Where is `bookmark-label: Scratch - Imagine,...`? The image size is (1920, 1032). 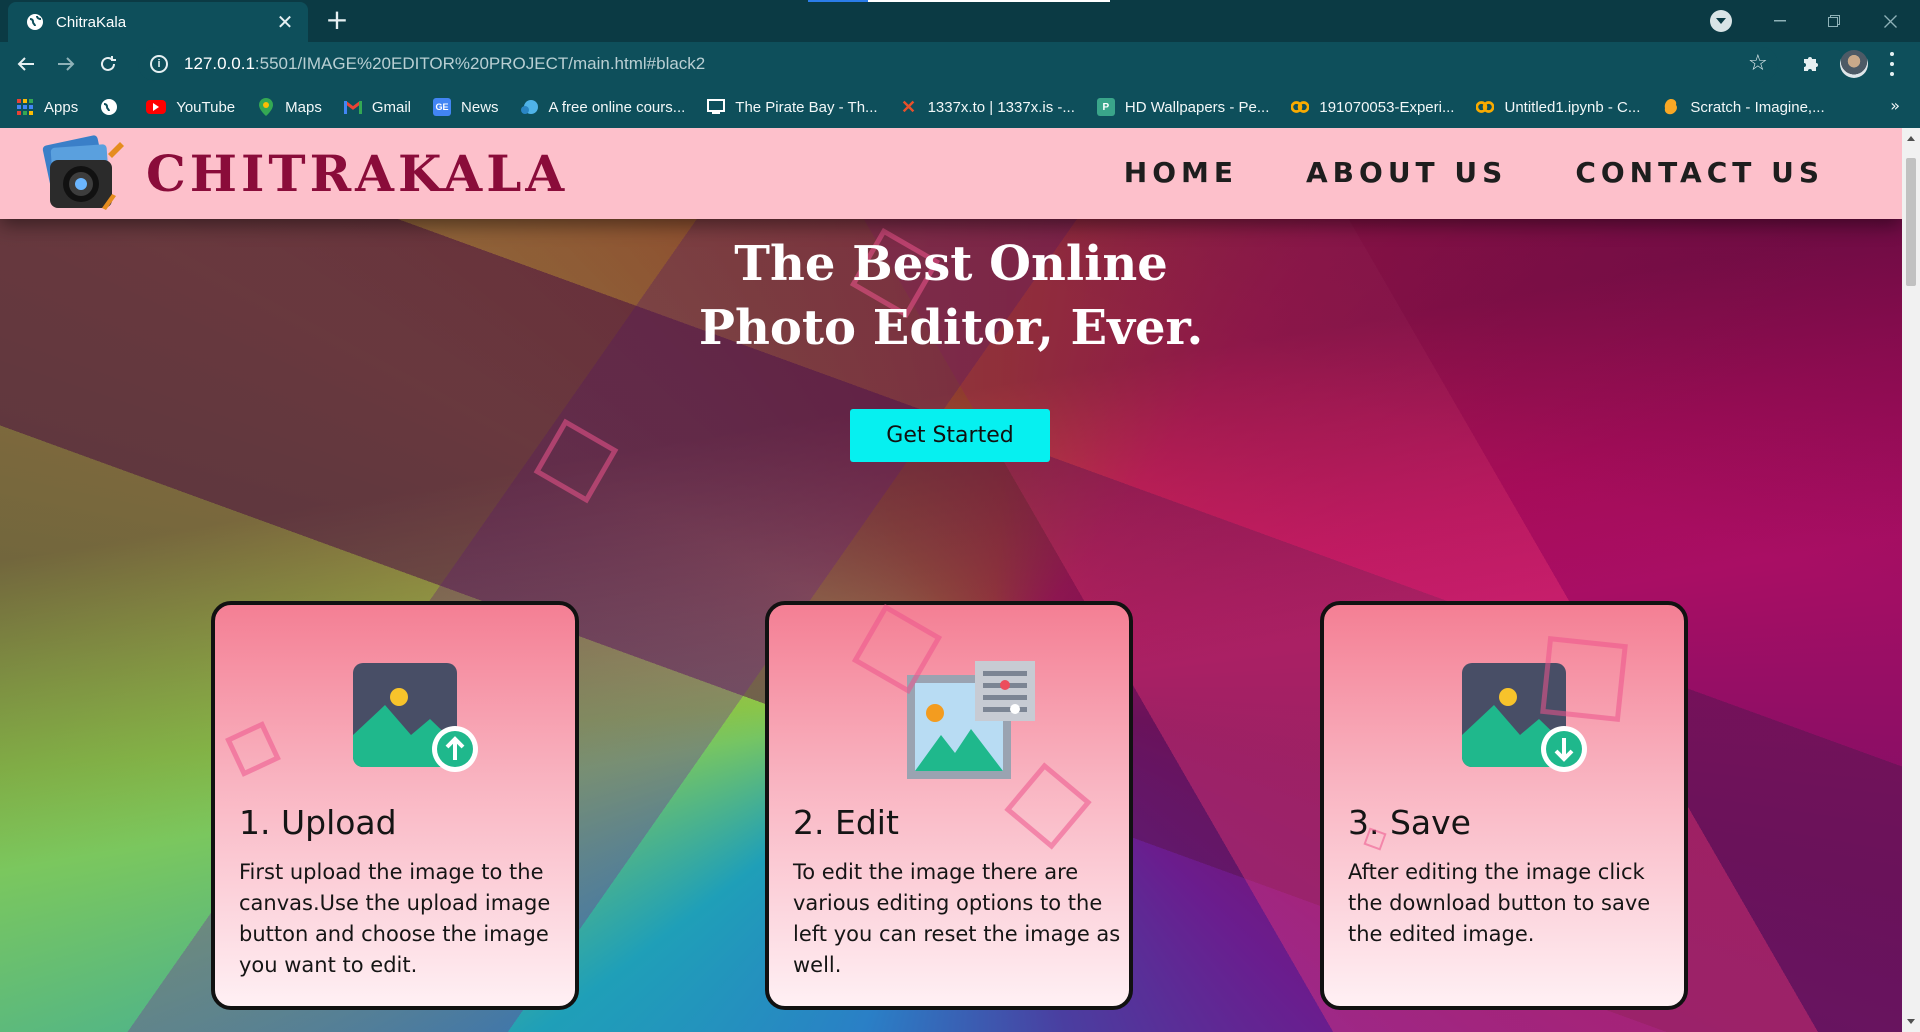
bookmark-label: Scratch - Imagine,... is located at coordinates (1757, 107).